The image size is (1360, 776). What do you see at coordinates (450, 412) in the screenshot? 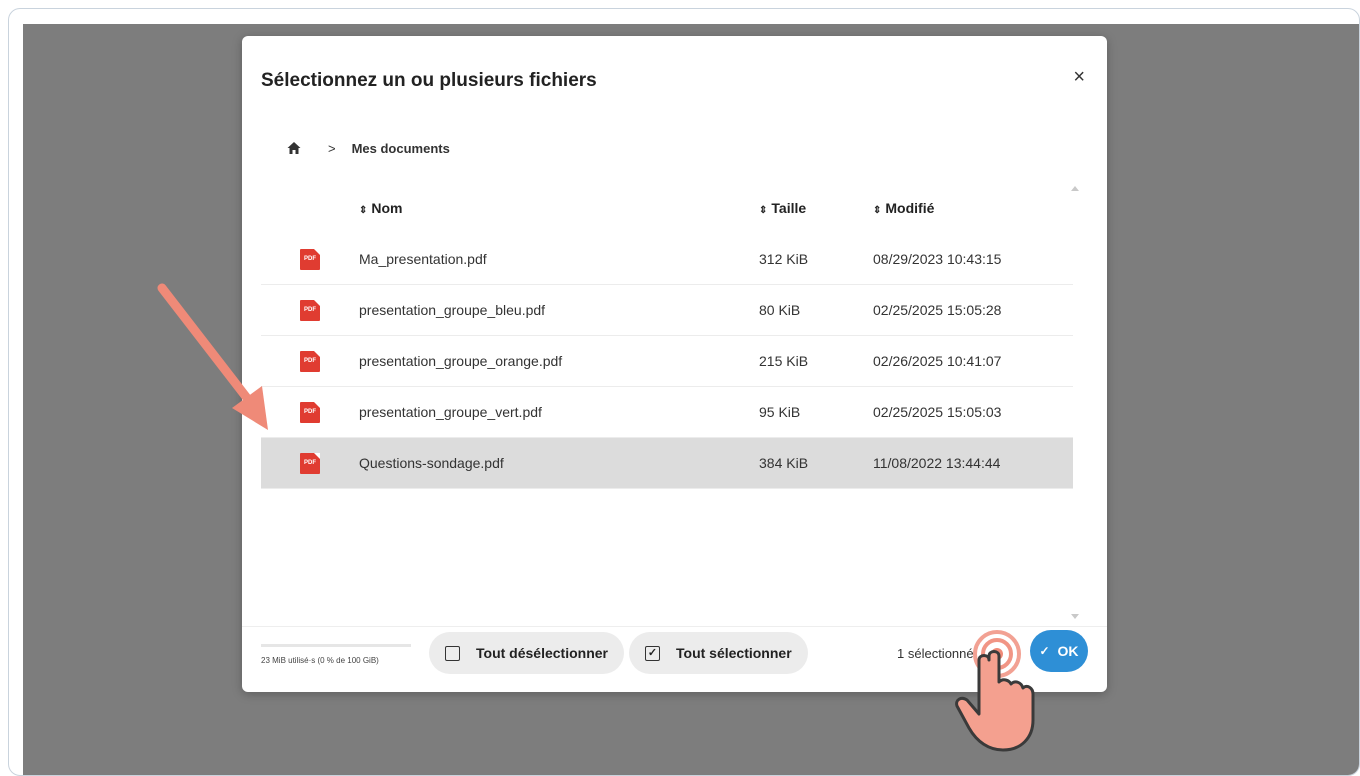
I see `file-name: presentation_groupe_vert.pdf` at bounding box center [450, 412].